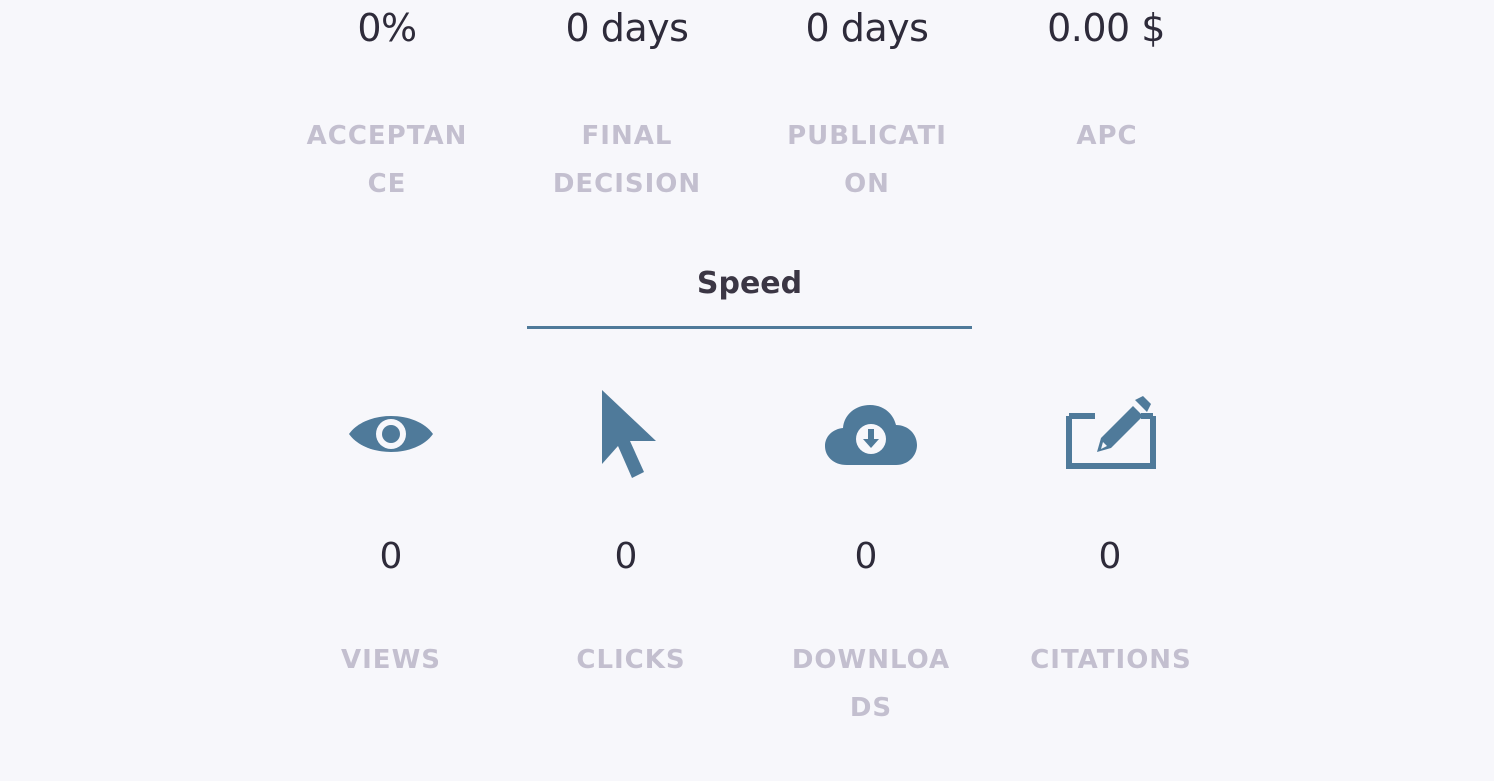 This screenshot has height=781, width=1494. What do you see at coordinates (387, 28) in the screenshot?
I see `stat-acceptance-value: 0%` at bounding box center [387, 28].